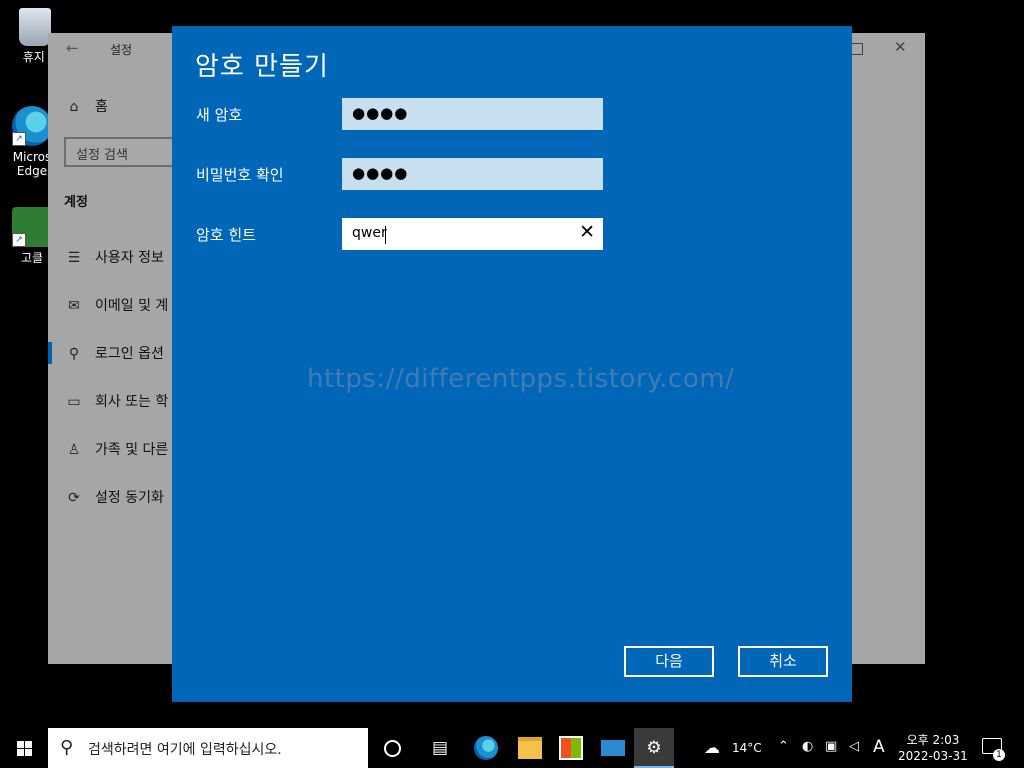  I want to click on volume-muted-icon: ◁, so click(854, 746).